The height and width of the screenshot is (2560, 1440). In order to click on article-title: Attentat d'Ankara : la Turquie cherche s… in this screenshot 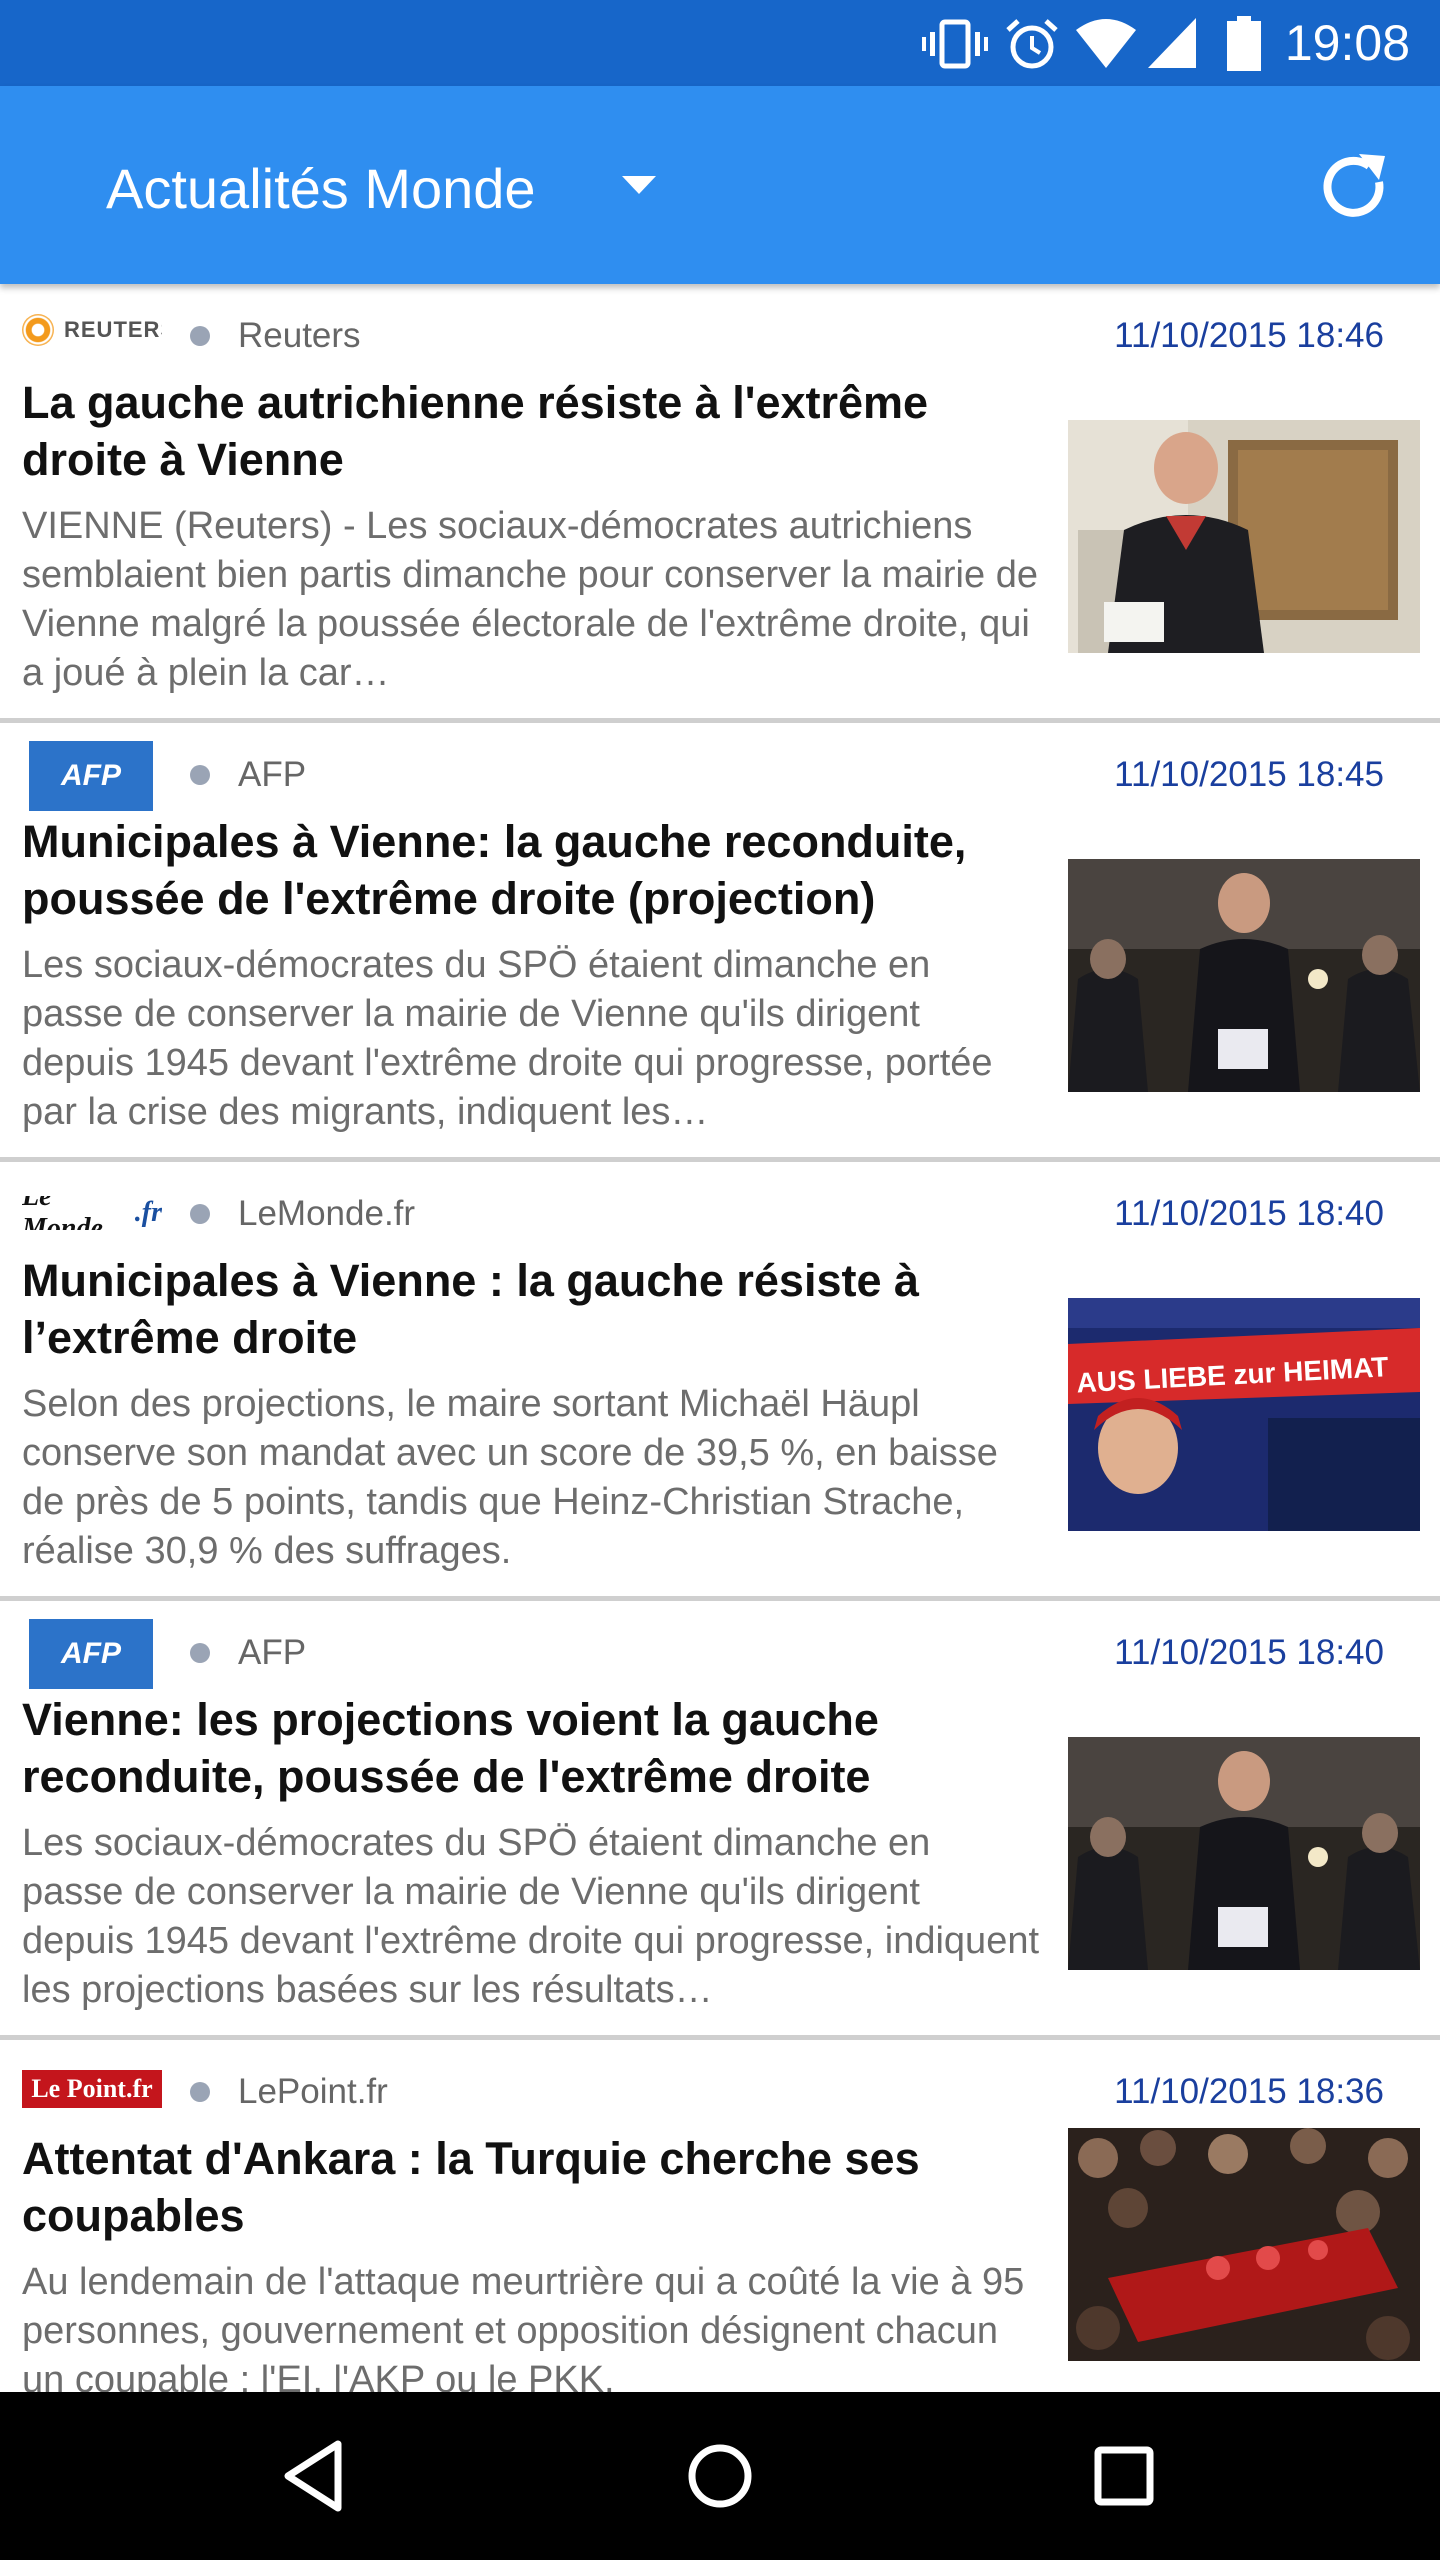, I will do `click(532, 2187)`.